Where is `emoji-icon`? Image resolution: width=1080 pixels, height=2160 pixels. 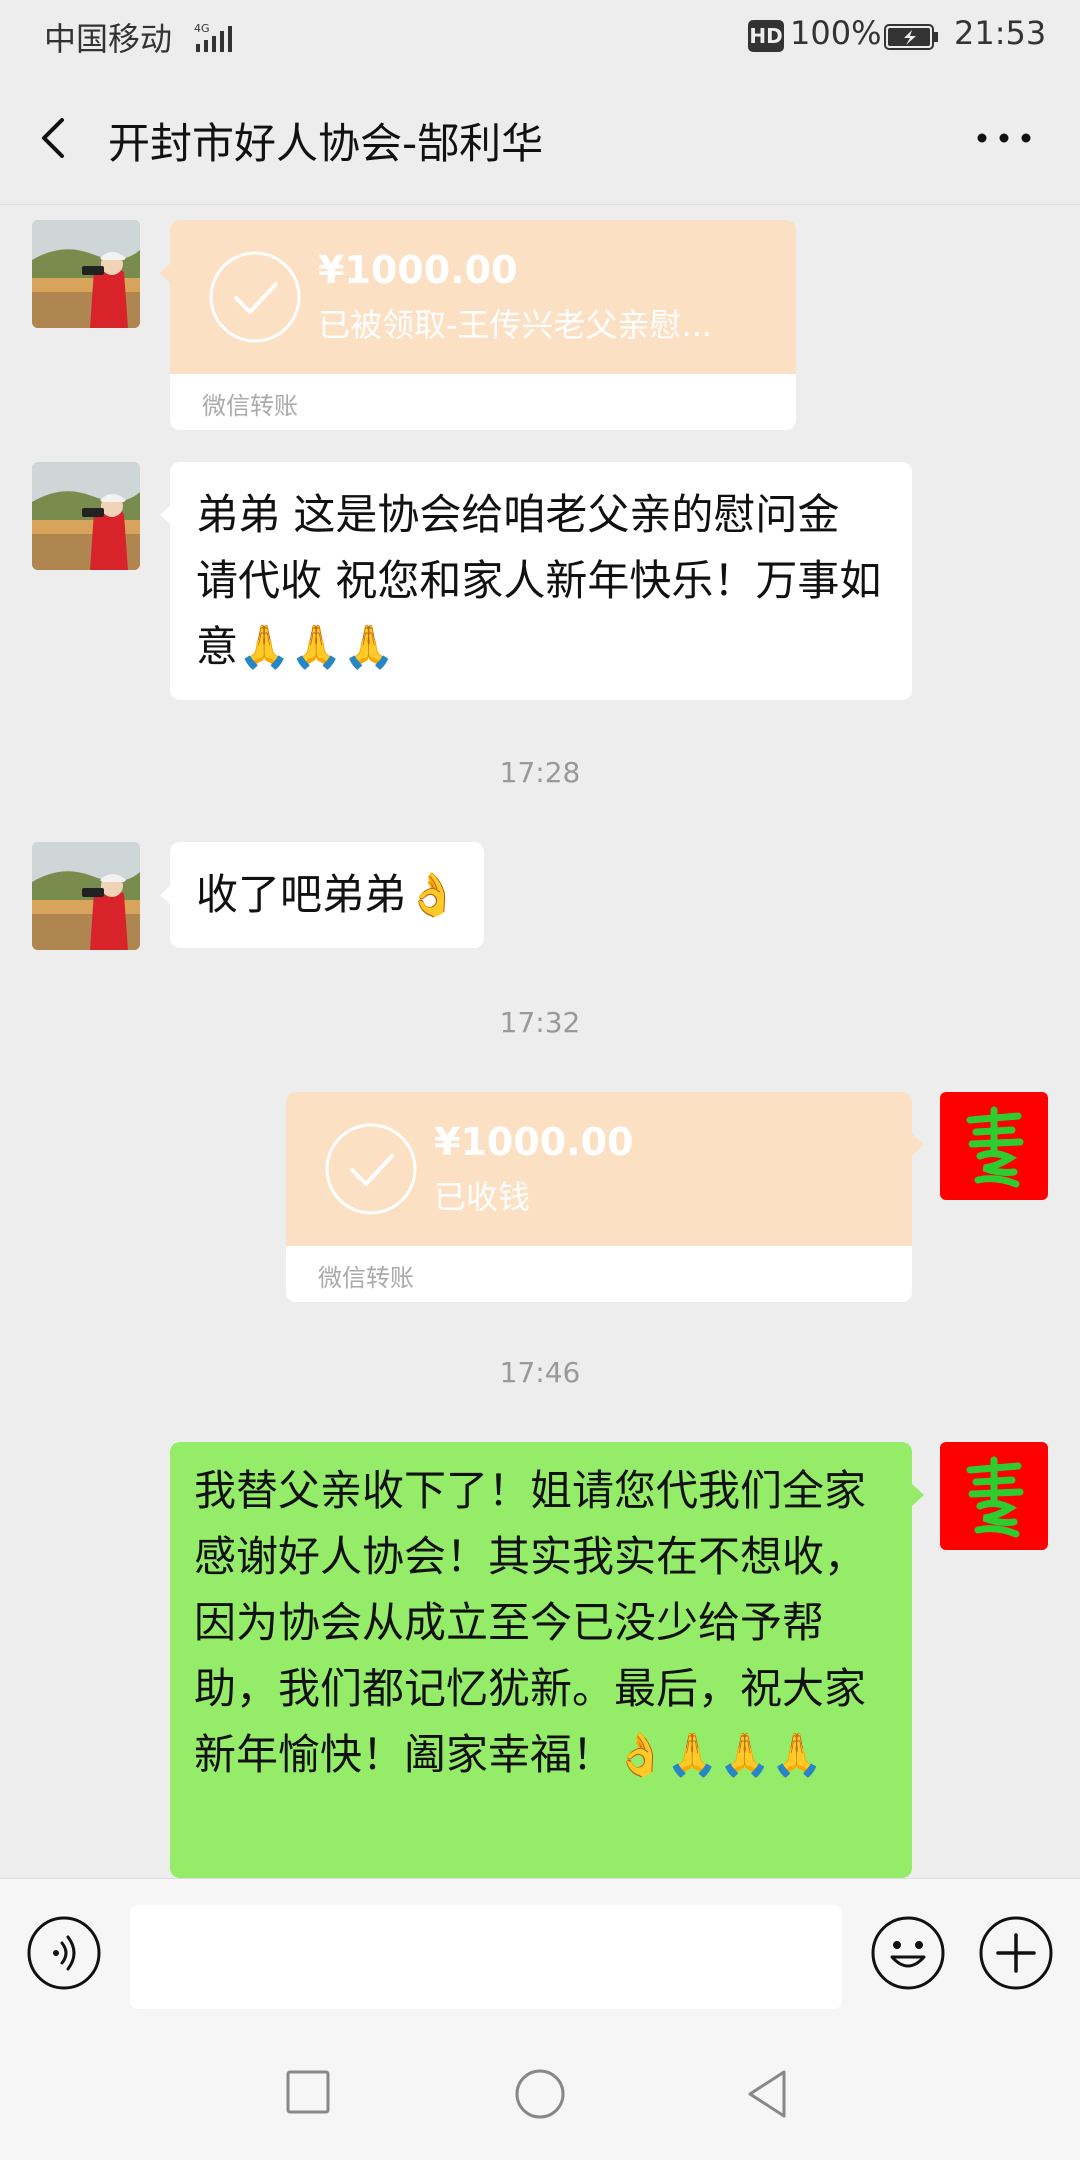 emoji-icon is located at coordinates (908, 1953).